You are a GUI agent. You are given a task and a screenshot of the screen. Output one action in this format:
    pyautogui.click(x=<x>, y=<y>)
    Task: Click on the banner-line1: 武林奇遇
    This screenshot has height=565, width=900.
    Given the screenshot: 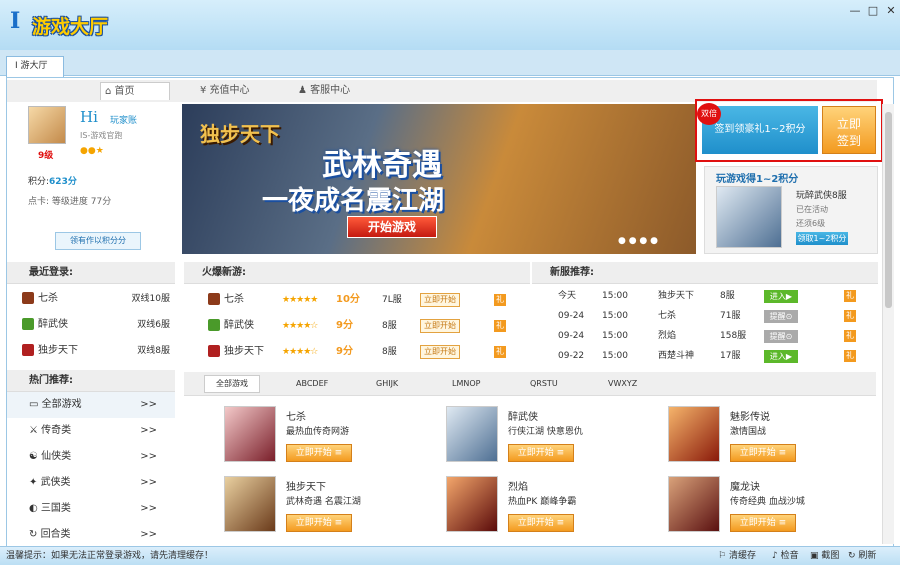 What is the action you would take?
    pyautogui.click(x=382, y=165)
    